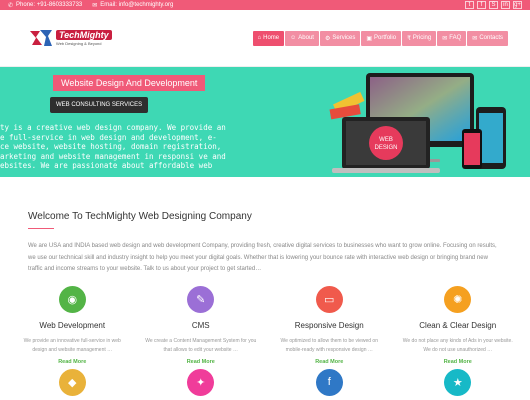  Describe the element at coordinates (469, 5) in the screenshot. I see `twitter-icon: t` at that location.